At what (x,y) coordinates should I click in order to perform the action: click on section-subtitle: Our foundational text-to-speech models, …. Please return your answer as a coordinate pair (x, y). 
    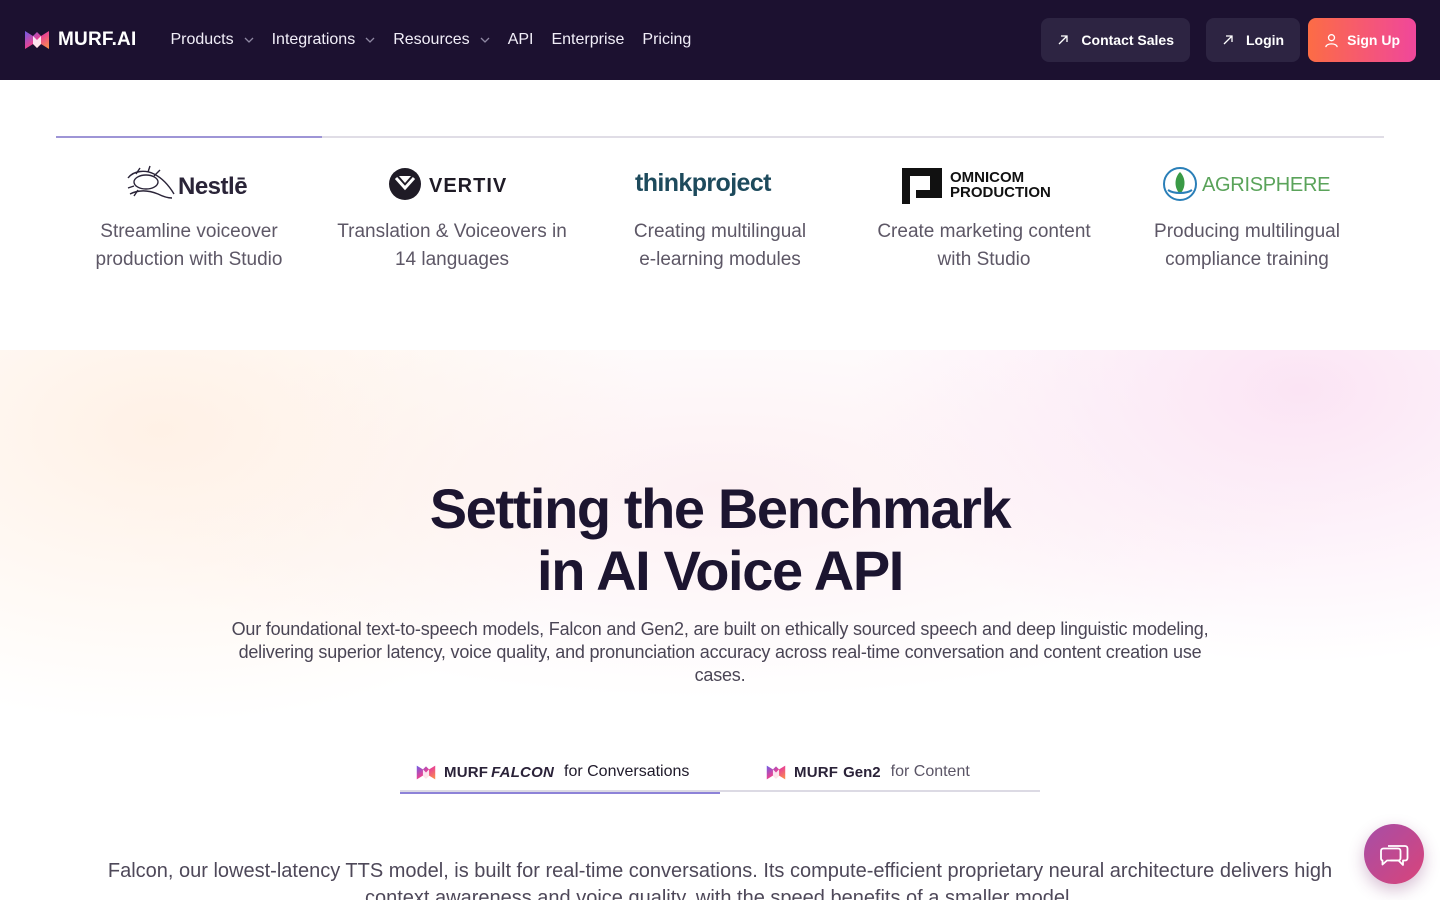
    Looking at the image, I should click on (720, 652).